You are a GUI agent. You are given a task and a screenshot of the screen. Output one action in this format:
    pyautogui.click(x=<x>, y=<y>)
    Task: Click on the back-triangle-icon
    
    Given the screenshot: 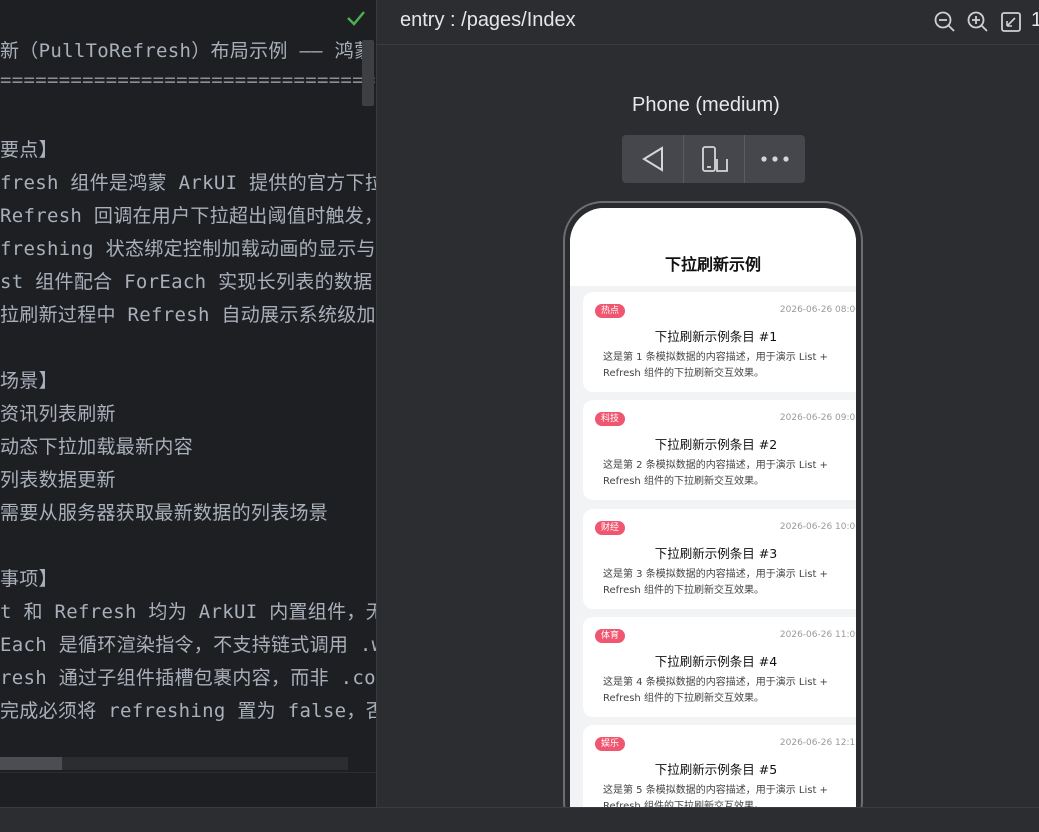 What is the action you would take?
    pyautogui.click(x=652, y=159)
    